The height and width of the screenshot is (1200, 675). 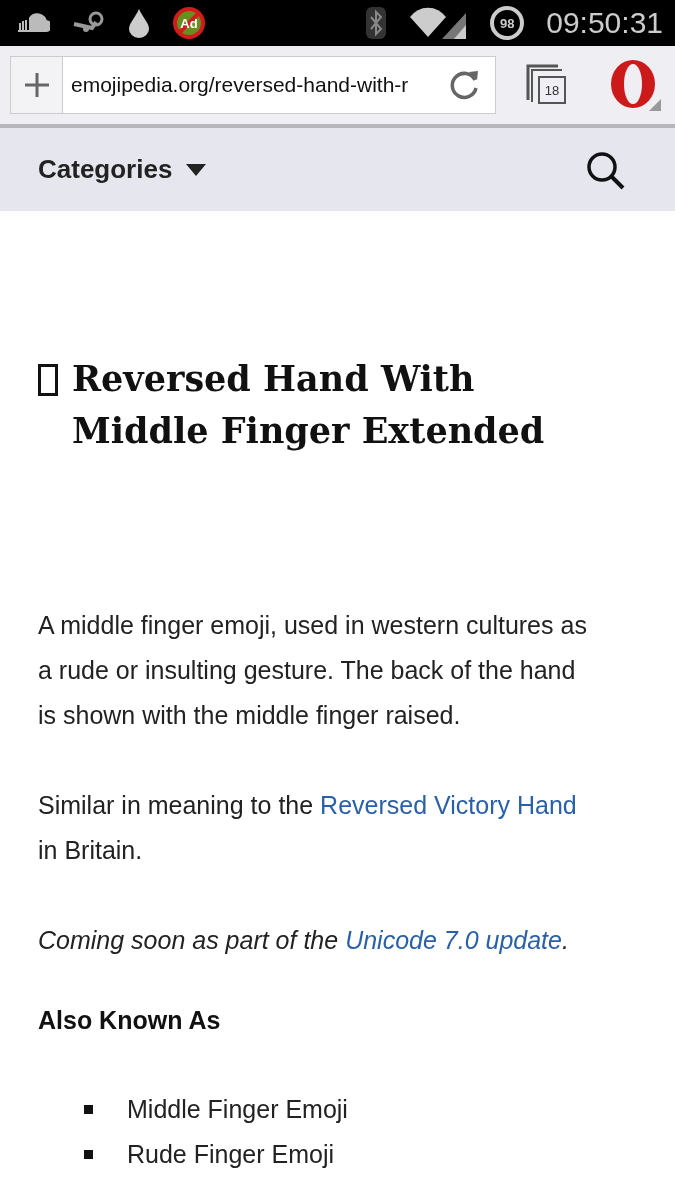 What do you see at coordinates (415, 805) in the screenshot?
I see `text-link: Reversed Victory` at bounding box center [415, 805].